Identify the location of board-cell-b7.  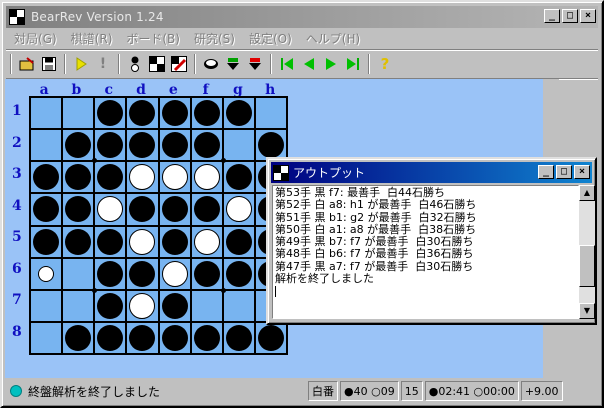
(78, 305).